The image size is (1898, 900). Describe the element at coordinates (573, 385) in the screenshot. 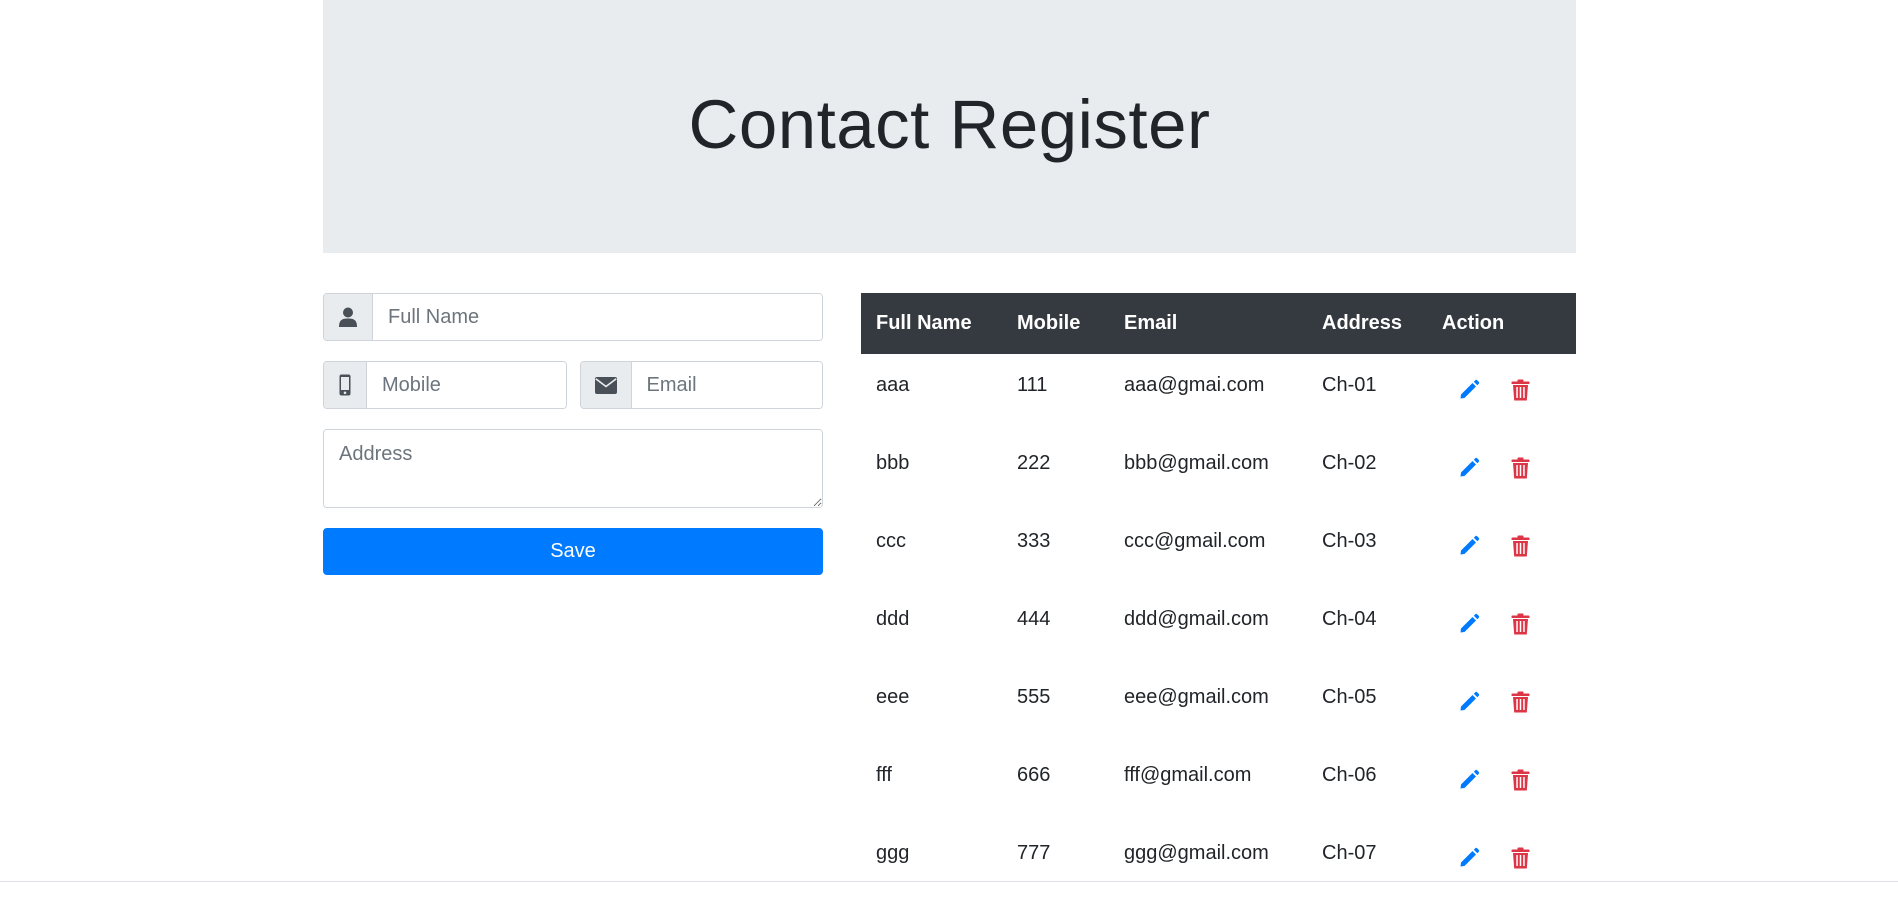

I see `contact-row` at that location.